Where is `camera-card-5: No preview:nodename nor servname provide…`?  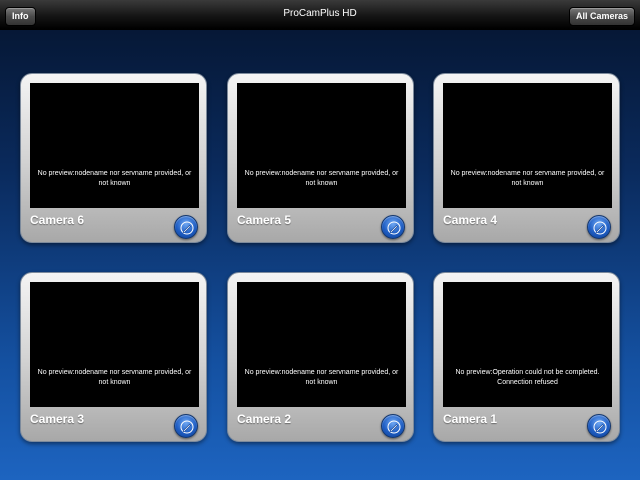
camera-card-5: No preview:nodename nor servname provide… is located at coordinates (320, 158).